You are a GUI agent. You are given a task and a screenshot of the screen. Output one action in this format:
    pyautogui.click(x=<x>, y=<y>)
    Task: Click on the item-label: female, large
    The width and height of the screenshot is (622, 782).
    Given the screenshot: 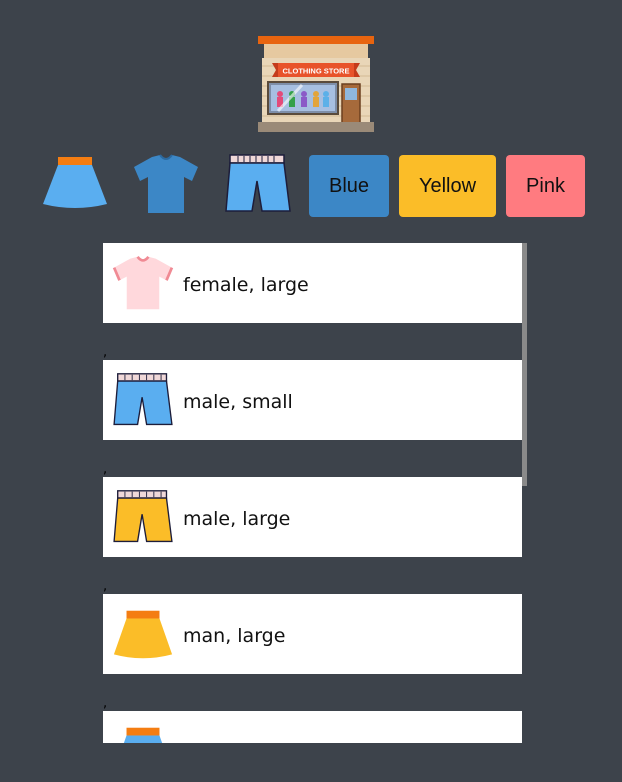 What is the action you would take?
    pyautogui.click(x=246, y=285)
    